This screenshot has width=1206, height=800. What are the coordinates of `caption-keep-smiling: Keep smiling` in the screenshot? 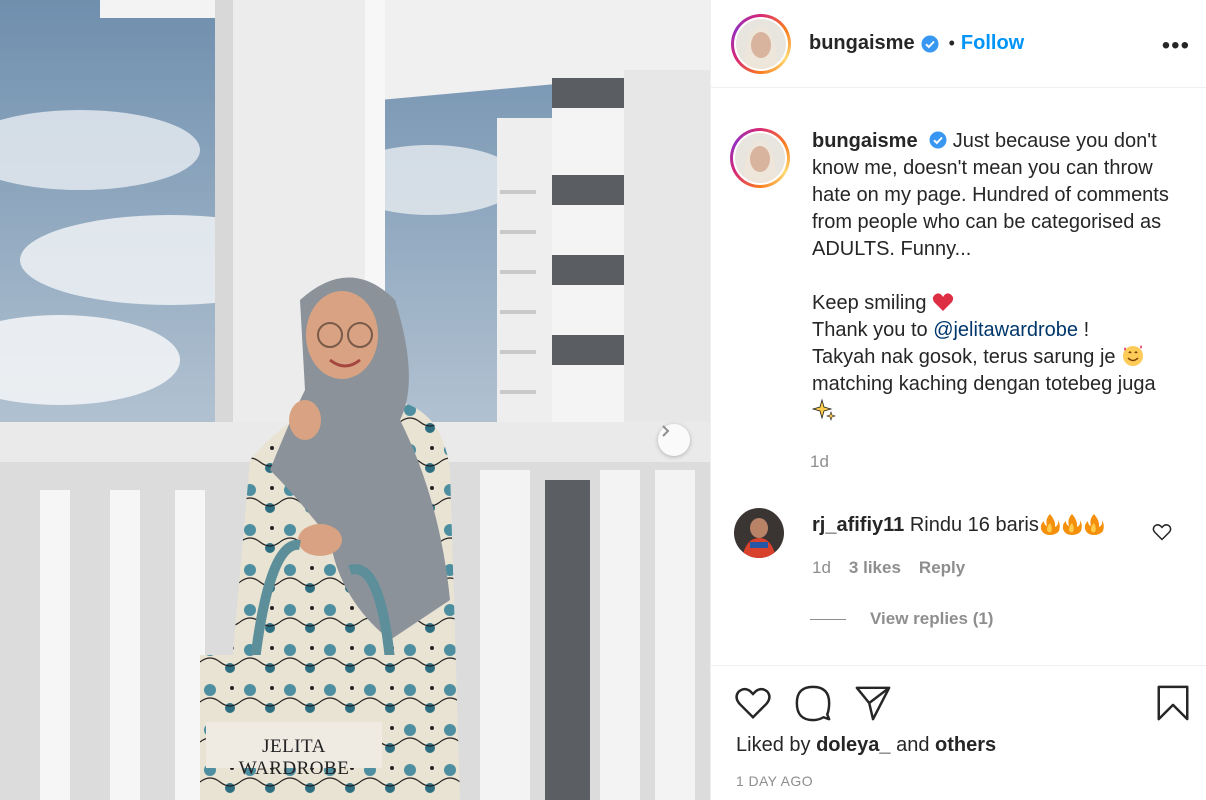 It's located at (869, 303).